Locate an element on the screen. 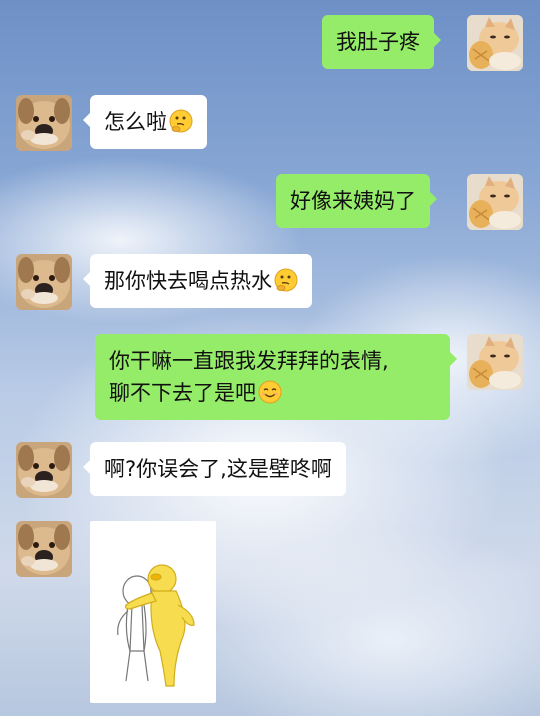  smiling-face-icon is located at coordinates (270, 392).